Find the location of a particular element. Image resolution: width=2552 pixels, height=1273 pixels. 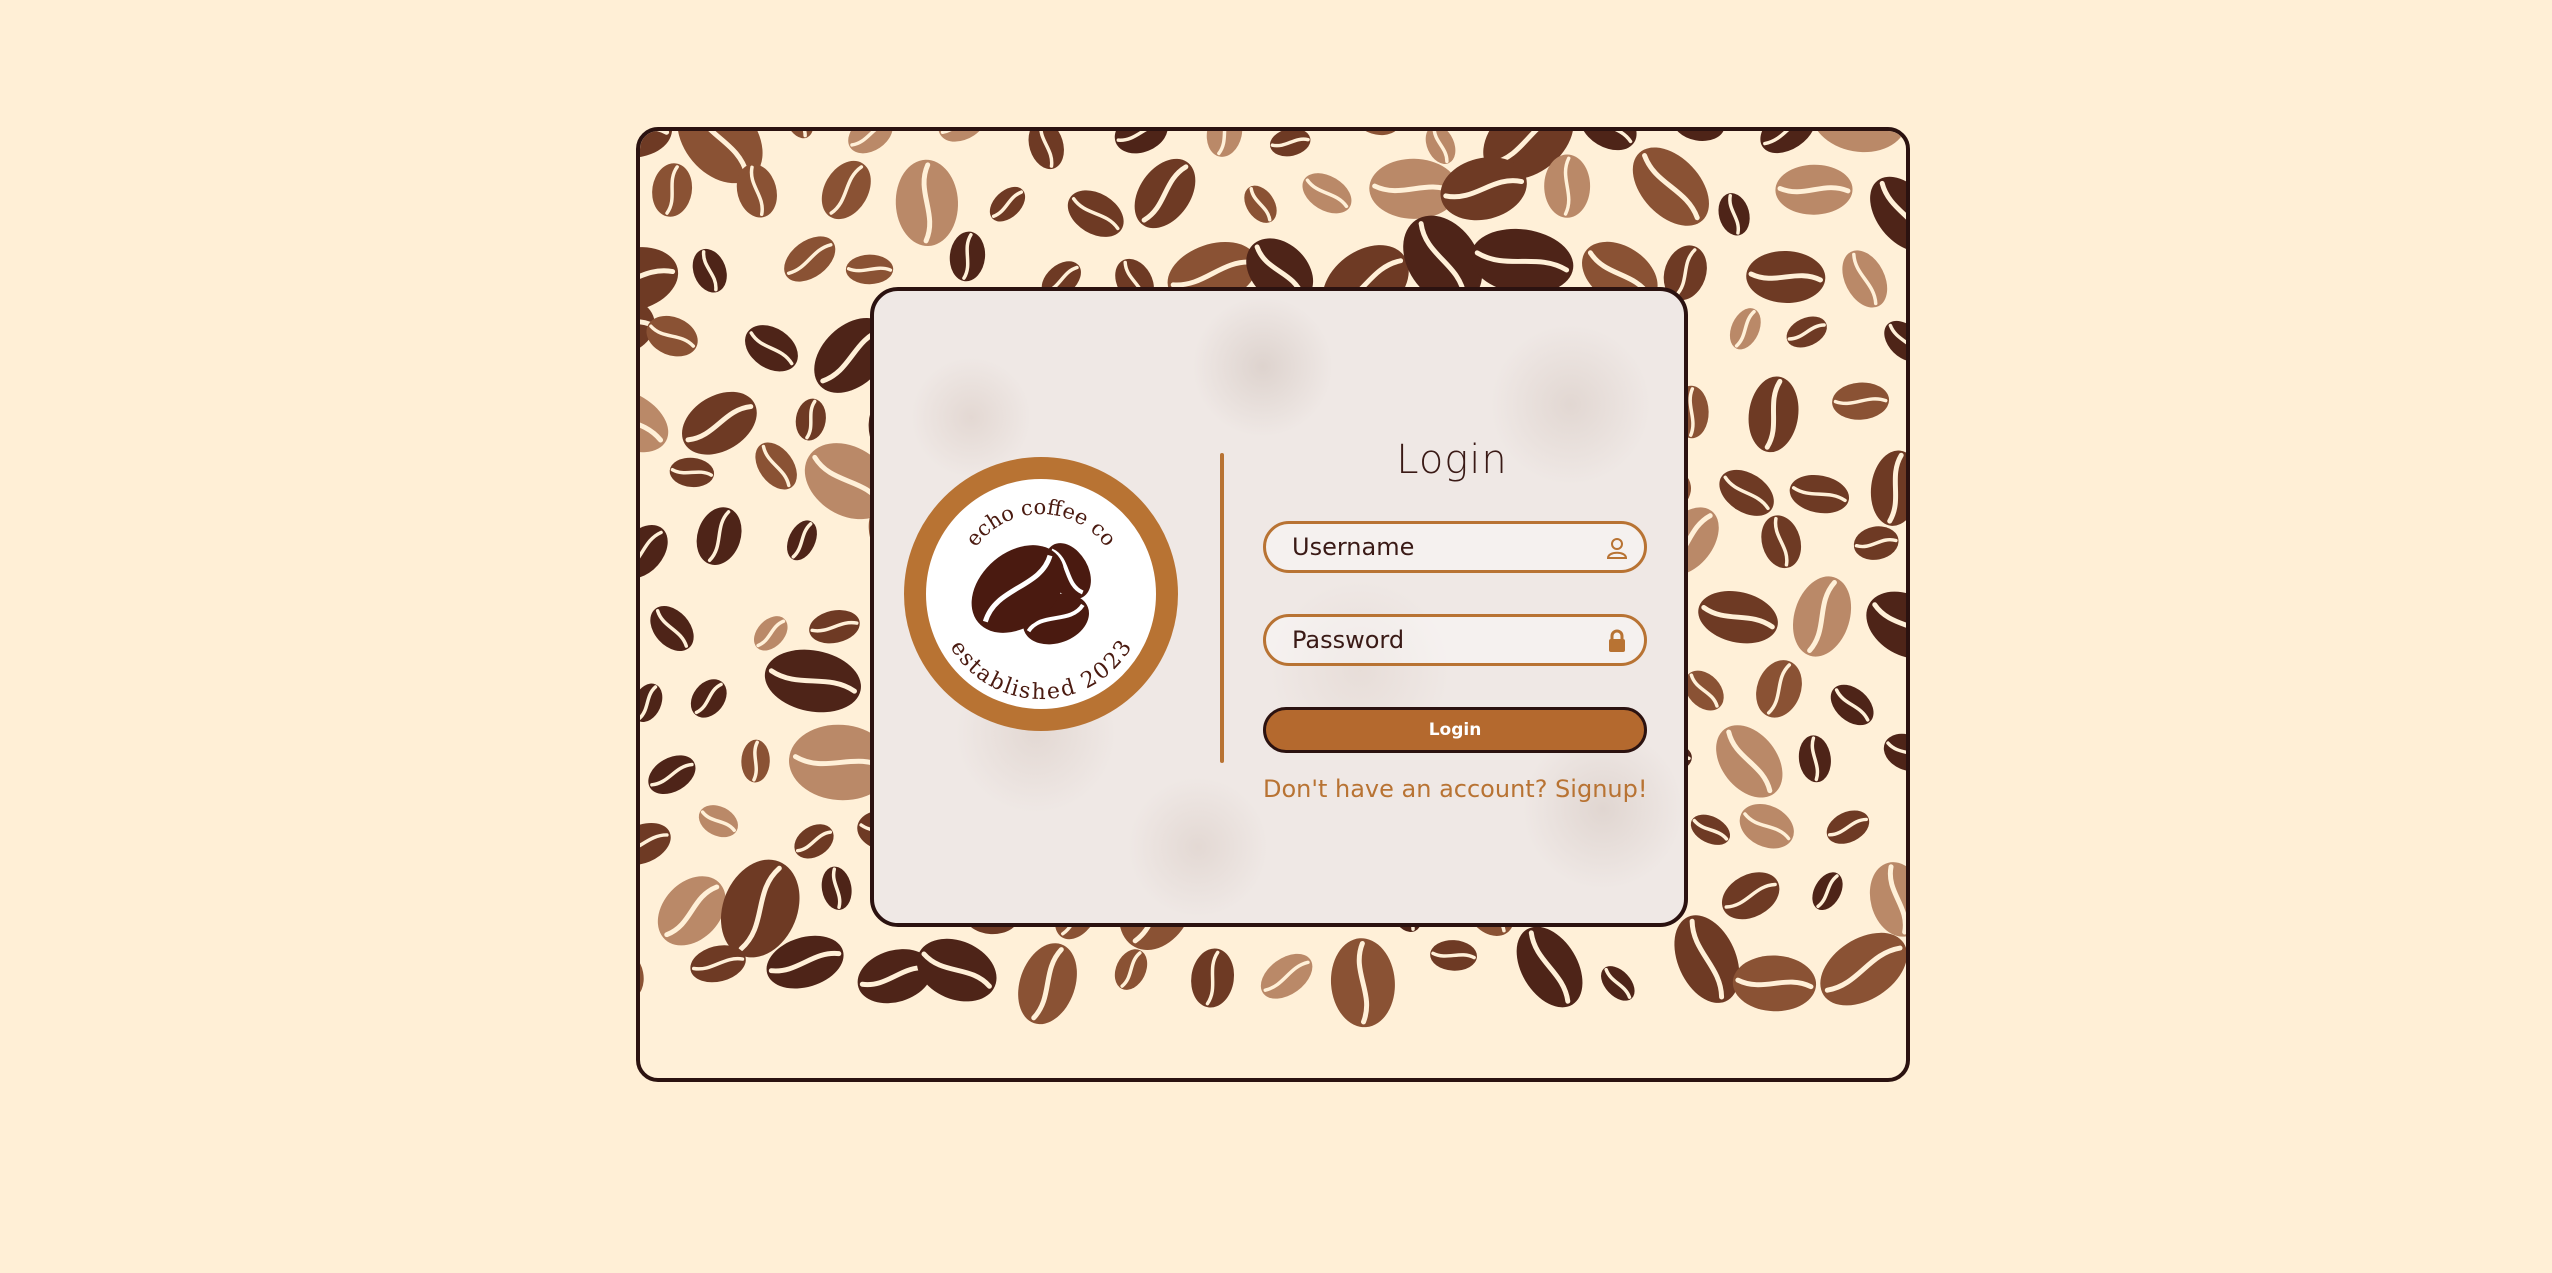

username-input is located at coordinates (1442, 547).